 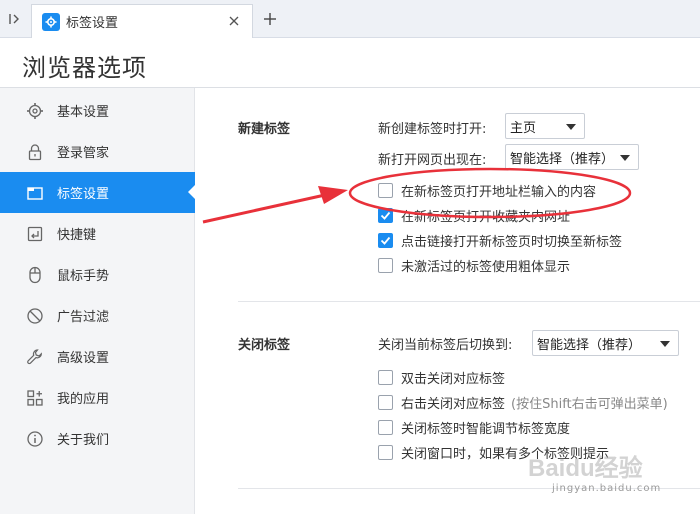 I want to click on sidebar-item-basic: 基本设置, so click(x=97, y=110).